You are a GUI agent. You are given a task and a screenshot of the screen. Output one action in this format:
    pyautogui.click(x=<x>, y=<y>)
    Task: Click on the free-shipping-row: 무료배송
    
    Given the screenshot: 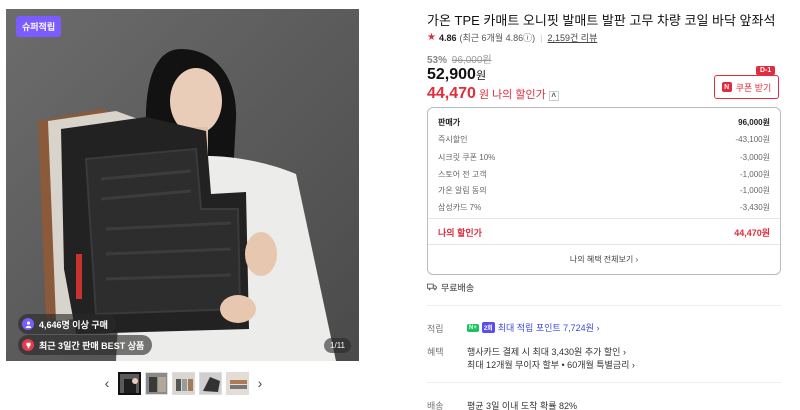 What is the action you would take?
    pyautogui.click(x=450, y=287)
    